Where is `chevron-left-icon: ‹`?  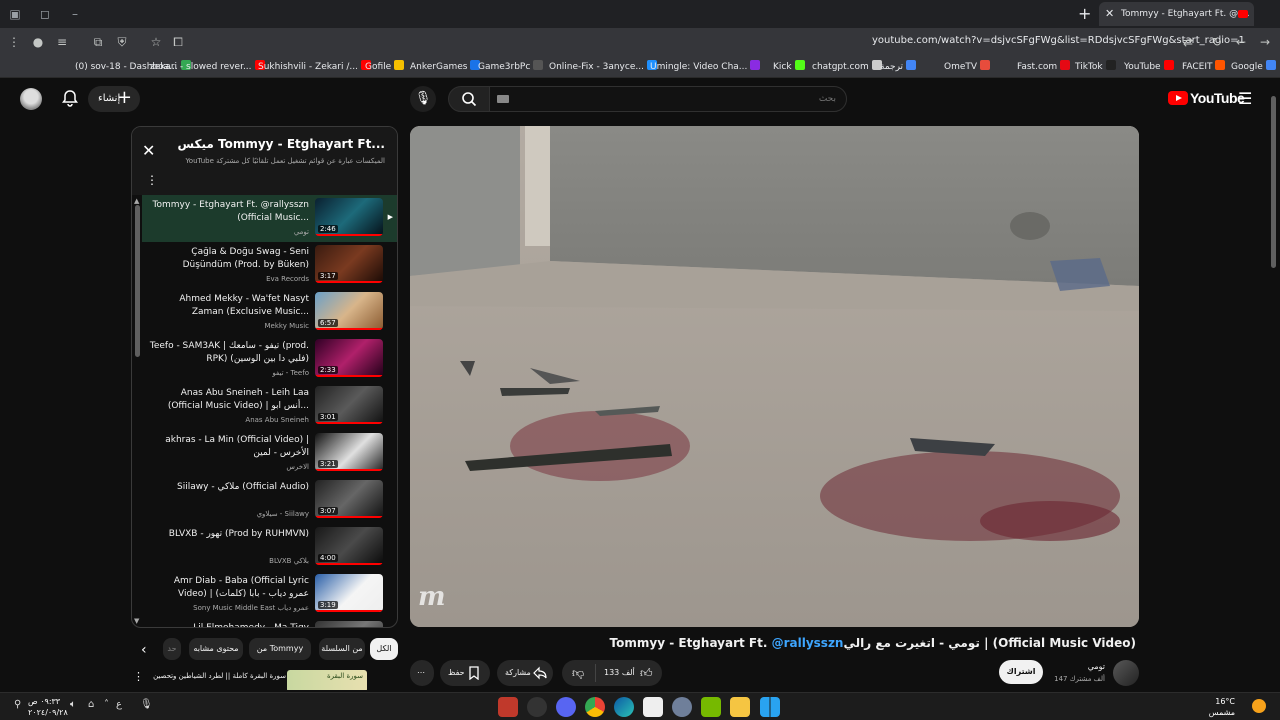
chevron-left-icon: ‹ is located at coordinates (144, 650).